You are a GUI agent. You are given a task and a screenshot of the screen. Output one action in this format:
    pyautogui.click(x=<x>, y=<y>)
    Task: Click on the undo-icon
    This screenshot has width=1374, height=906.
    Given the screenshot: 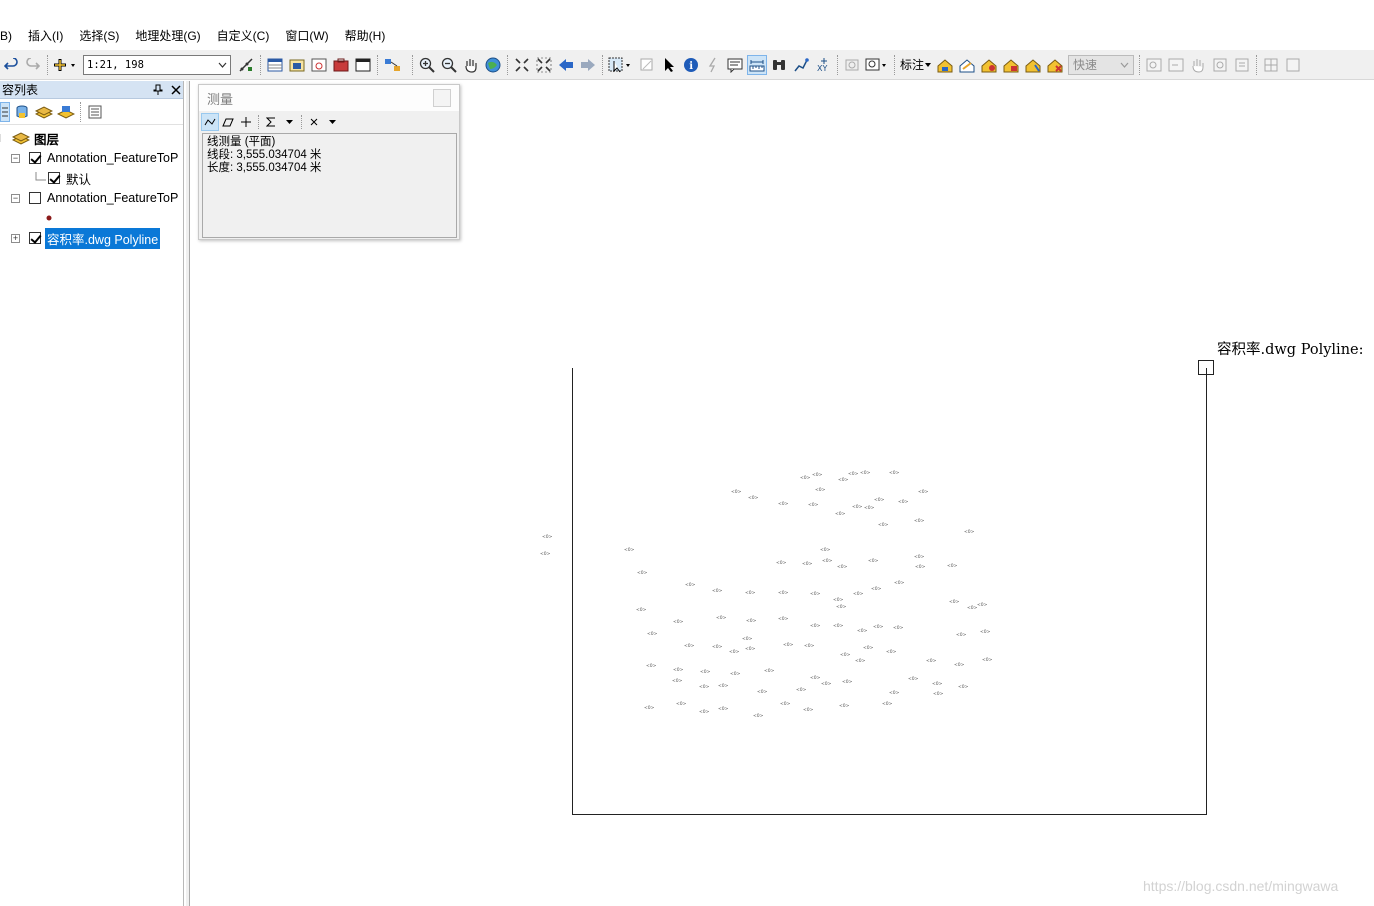 What is the action you would take?
    pyautogui.click(x=11, y=65)
    